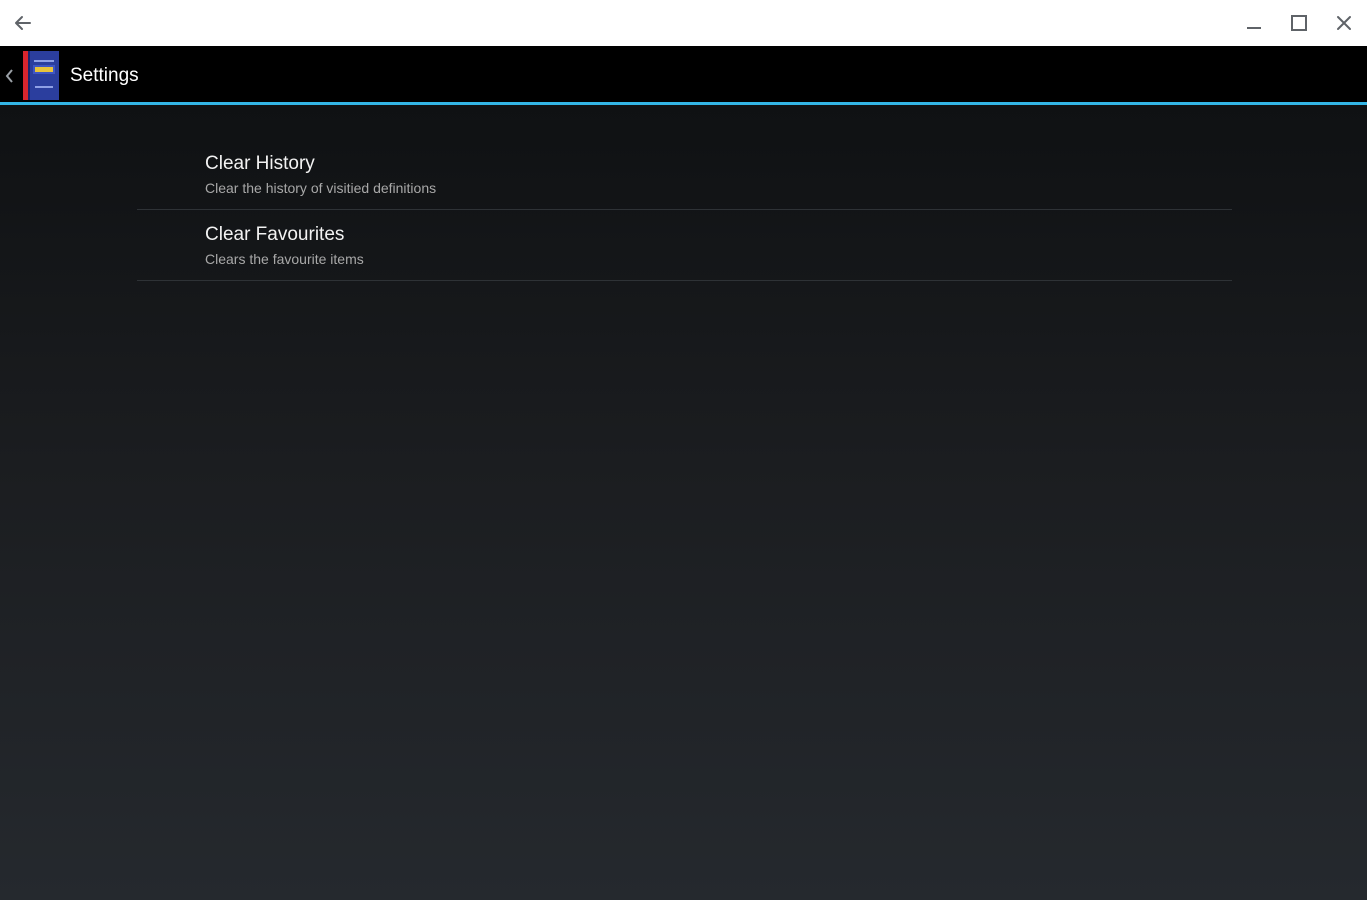 The image size is (1367, 900). Describe the element at coordinates (284, 259) in the screenshot. I see `preference-summary: Clears the favourite items` at that location.